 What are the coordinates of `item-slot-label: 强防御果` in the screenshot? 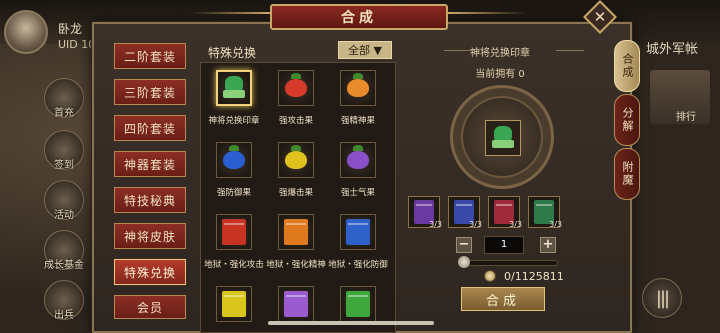 It's located at (233, 193).